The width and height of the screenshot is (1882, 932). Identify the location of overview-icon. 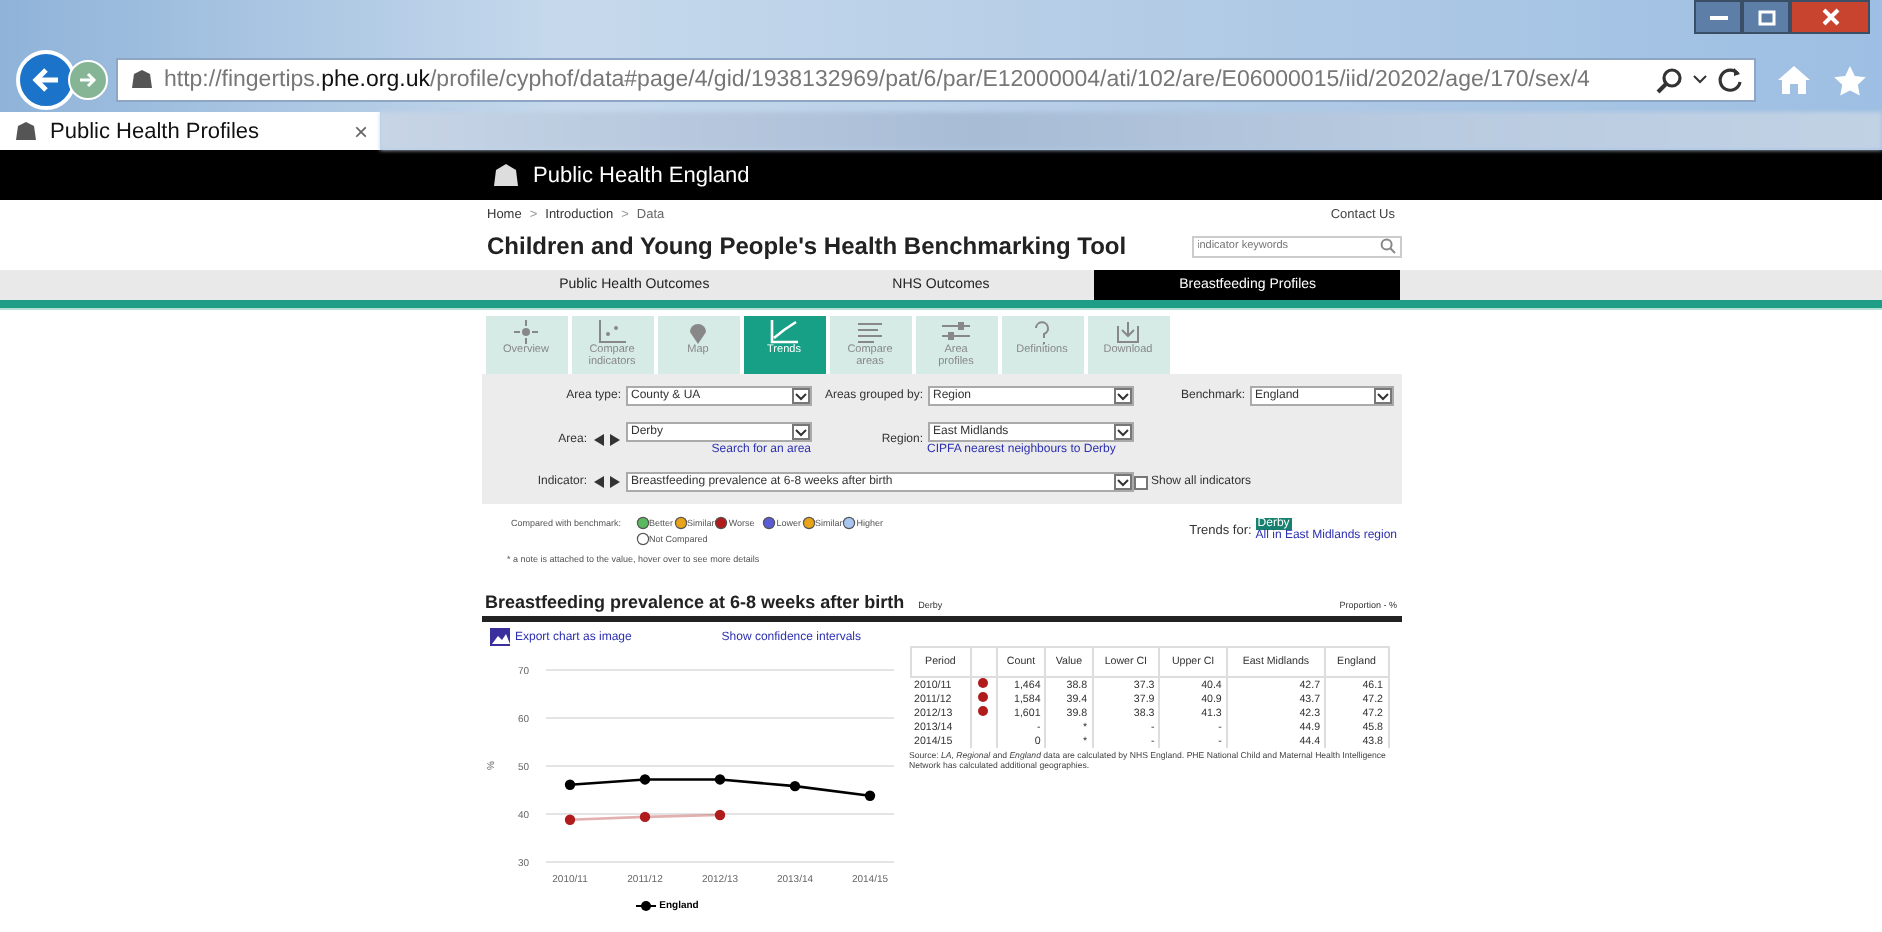
(526, 332).